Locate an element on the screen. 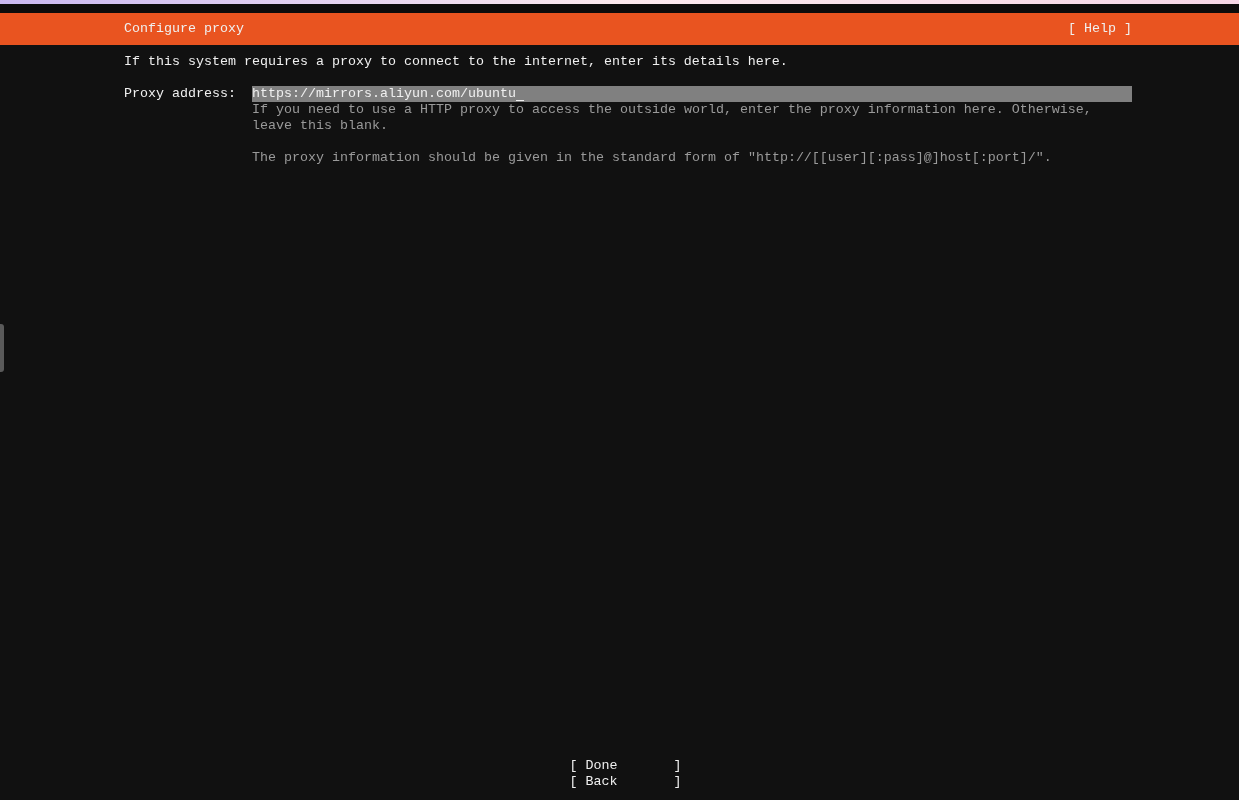 This screenshot has height=800, width=1239. help-text: The proxy information should be given in the standard form of "http://[[user][:pass]@]host[:port]/". is located at coordinates (652, 158).